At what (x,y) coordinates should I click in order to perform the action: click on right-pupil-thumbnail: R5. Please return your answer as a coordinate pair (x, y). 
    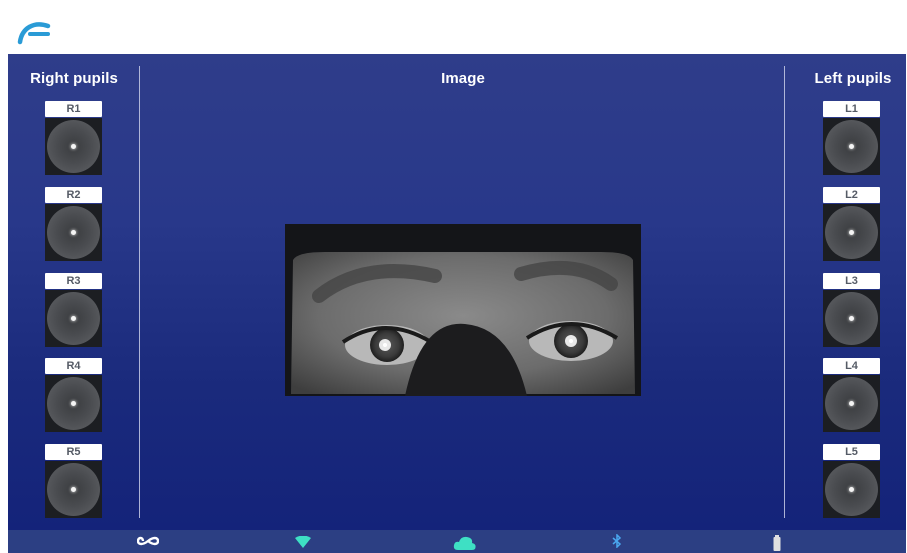
    Looking at the image, I should click on (73, 481).